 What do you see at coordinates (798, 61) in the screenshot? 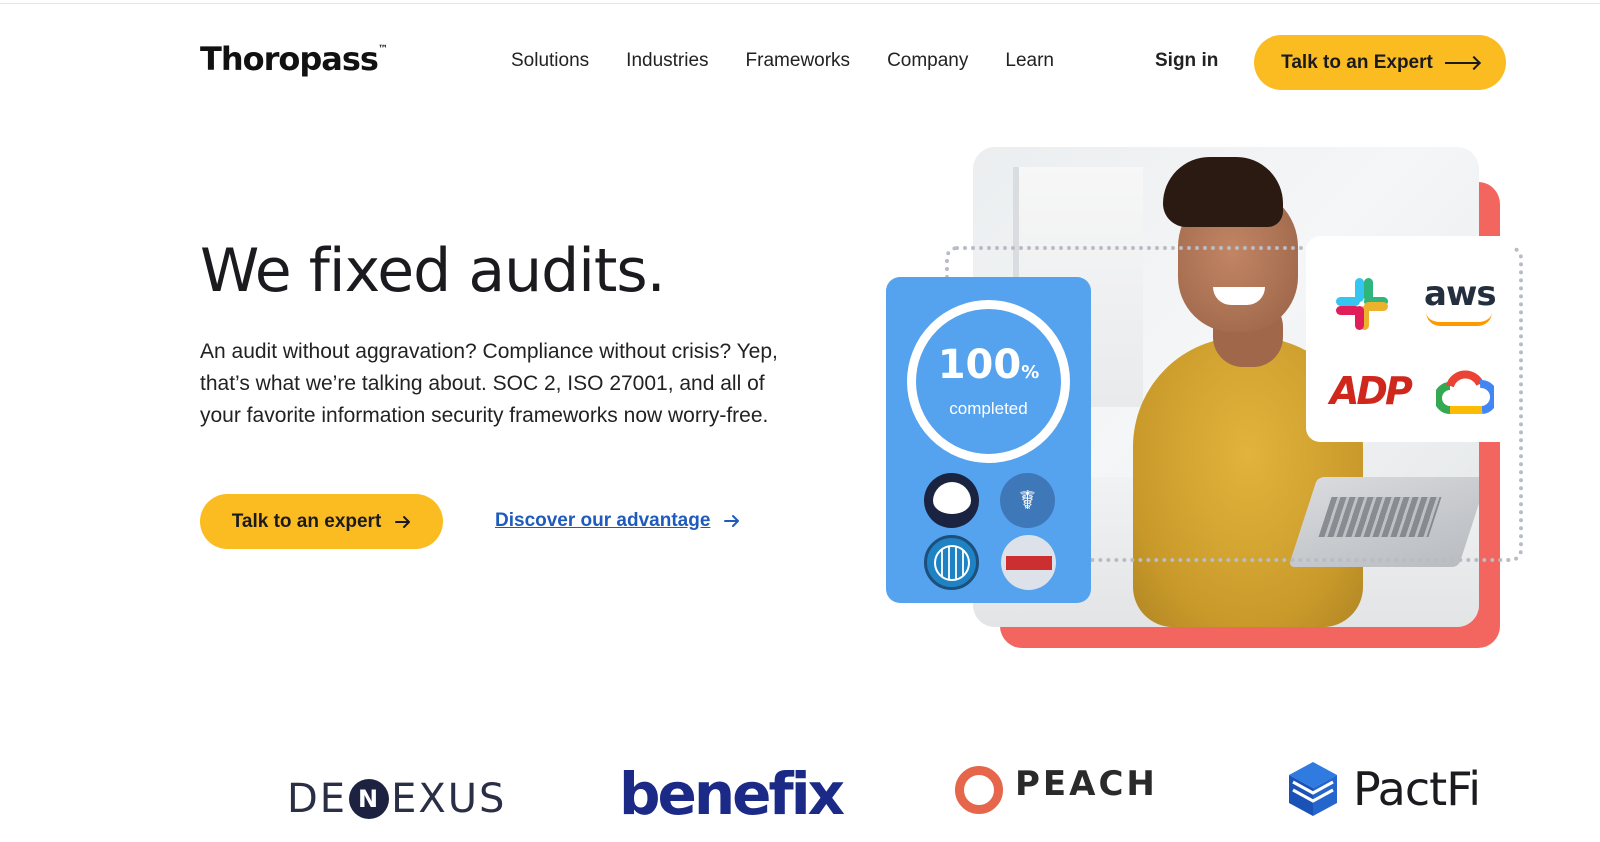
I see `nav-frameworks: Frameworks` at bounding box center [798, 61].